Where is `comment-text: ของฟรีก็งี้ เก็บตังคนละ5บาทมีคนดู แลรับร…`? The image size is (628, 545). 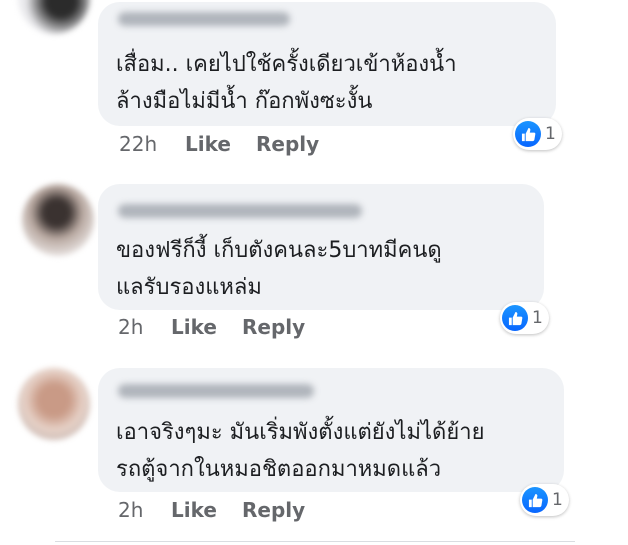 comment-text: ของฟรีก็งี้ เก็บตังคนละ5บาทมีคนดู แลรับร… is located at coordinates (279, 269).